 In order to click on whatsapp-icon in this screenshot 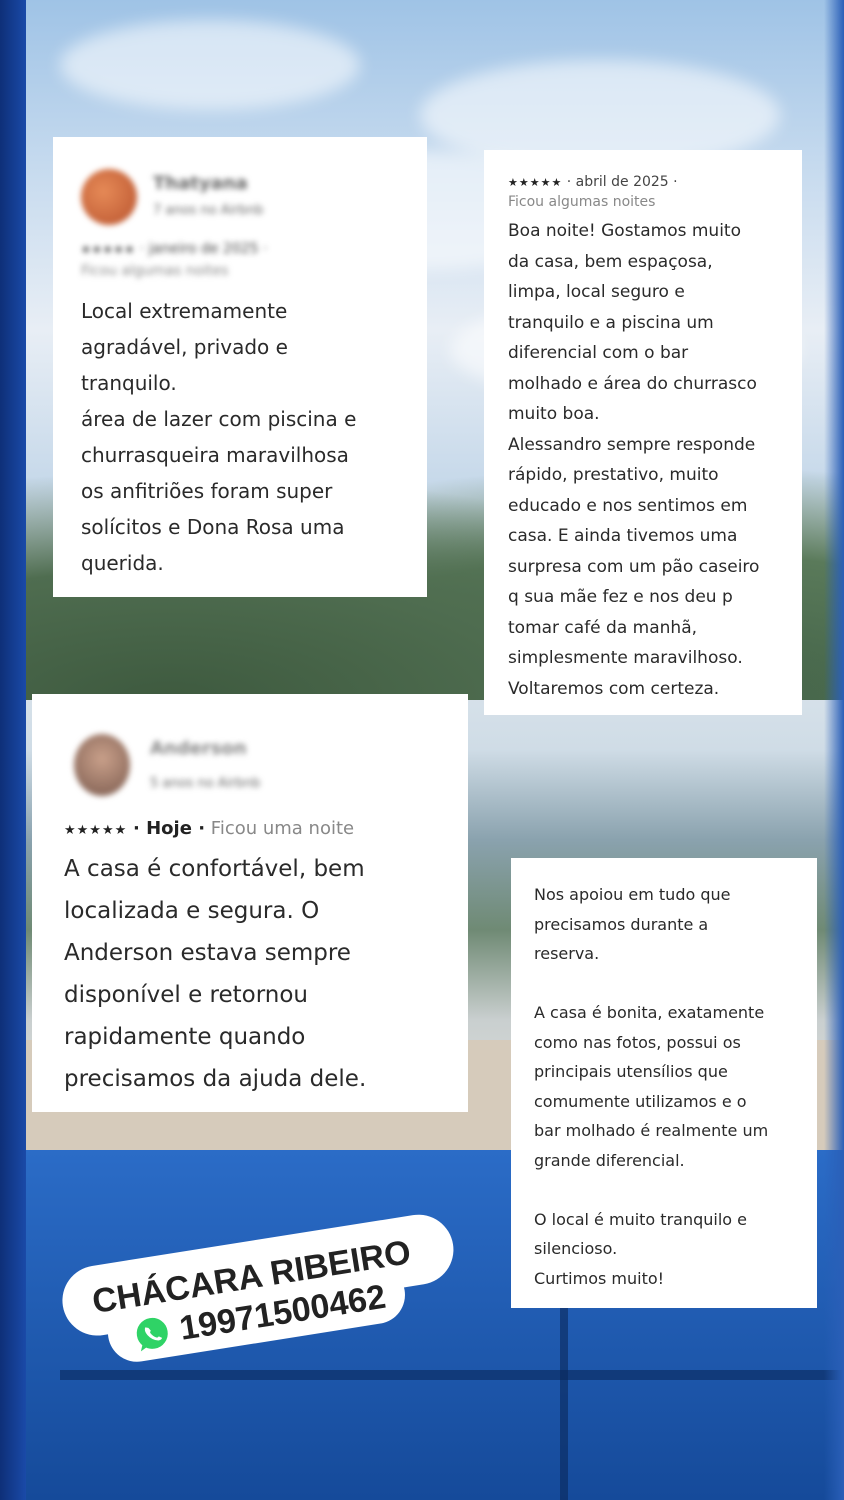, I will do `click(152, 1333)`.